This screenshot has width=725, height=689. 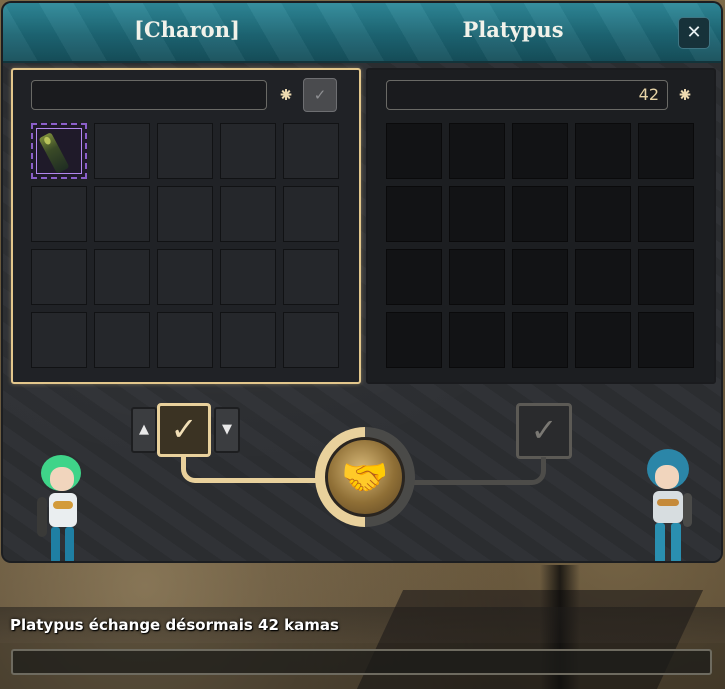 I want to click on chat-input, so click(x=361, y=662).